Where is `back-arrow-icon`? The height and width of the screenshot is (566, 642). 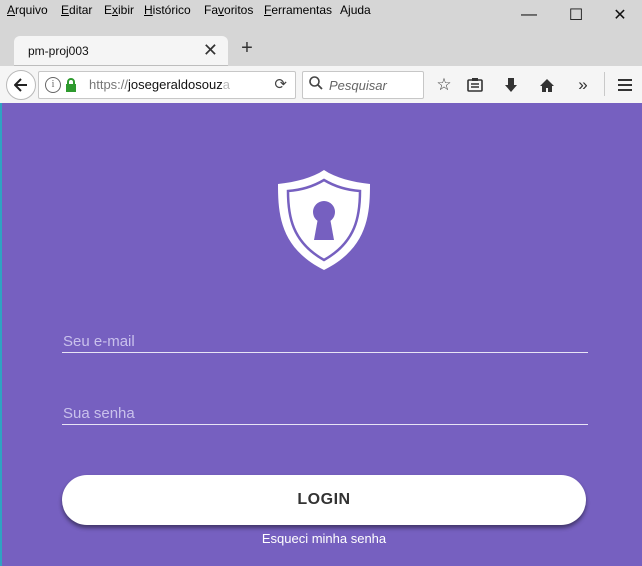 back-arrow-icon is located at coordinates (21, 85).